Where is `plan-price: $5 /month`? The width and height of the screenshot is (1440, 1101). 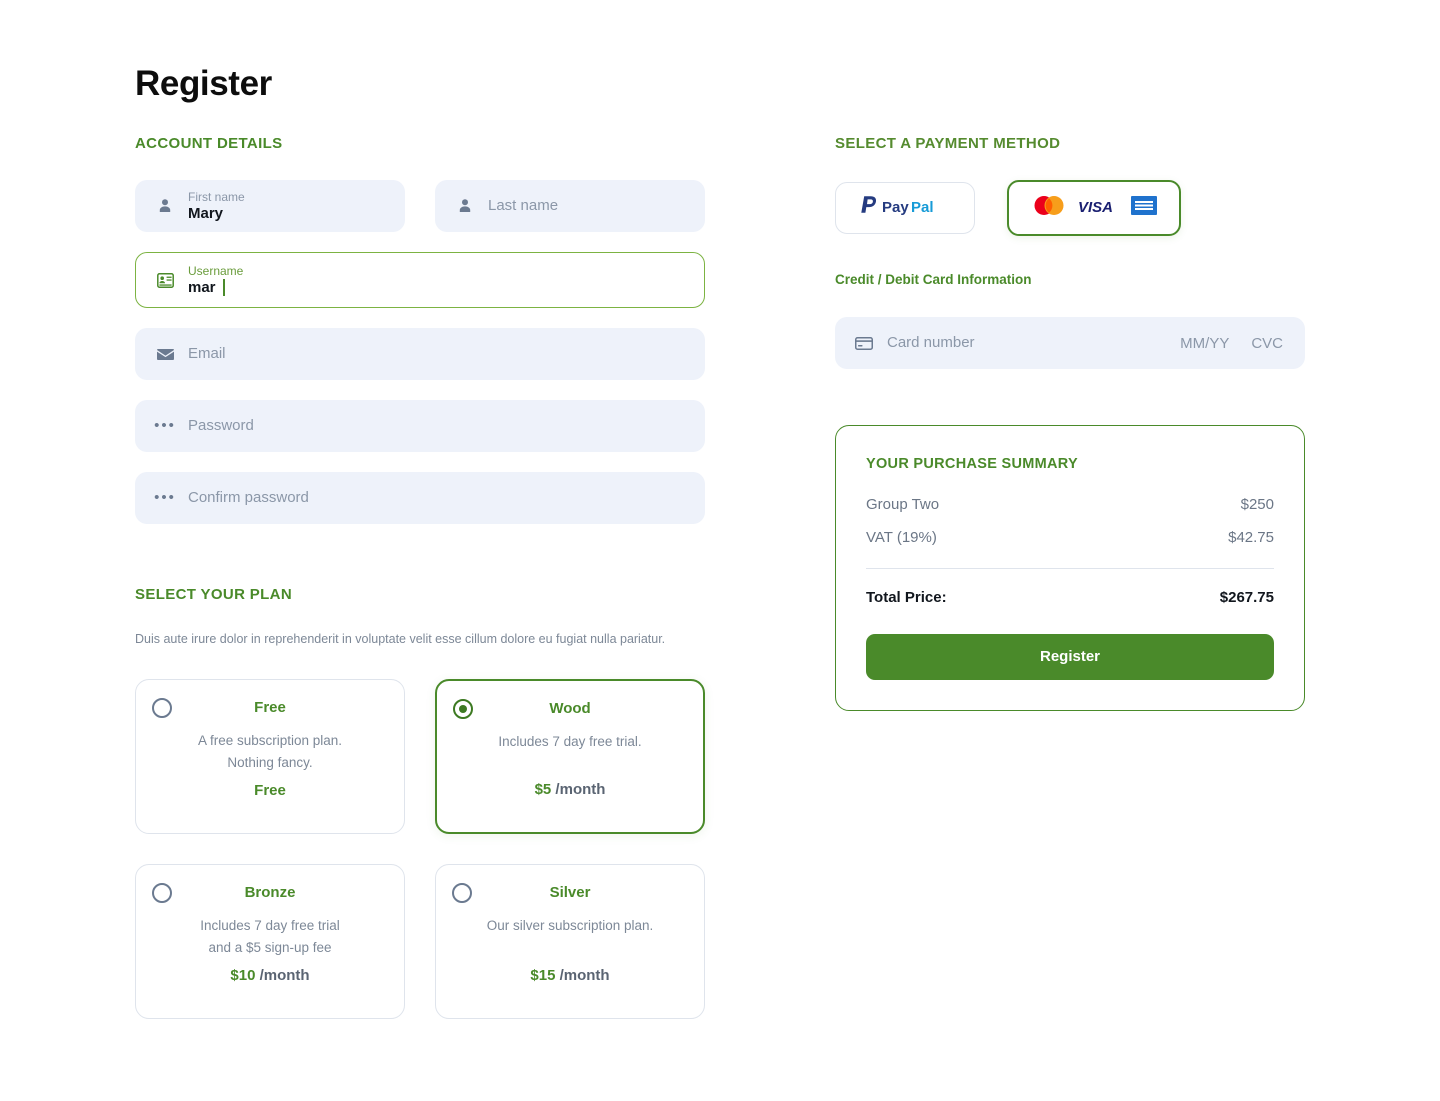 plan-price: $5 /month is located at coordinates (570, 798).